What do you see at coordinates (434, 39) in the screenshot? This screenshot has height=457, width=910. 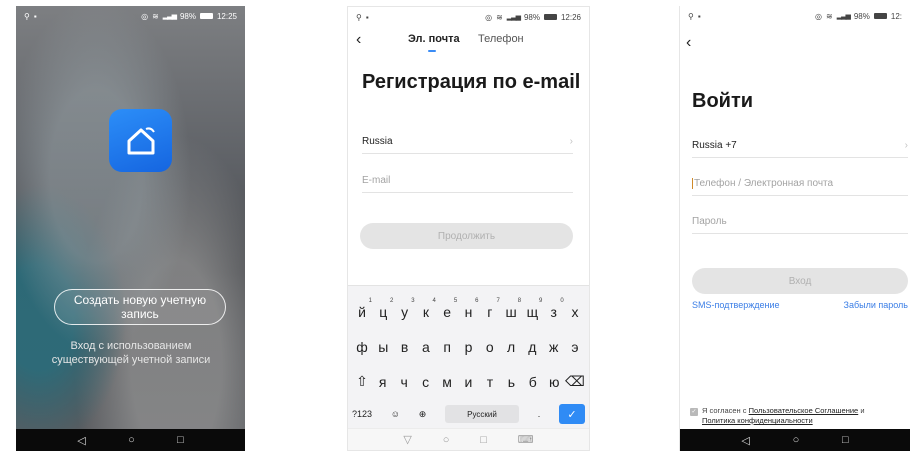 I see `tab-email: Эл. почта` at bounding box center [434, 39].